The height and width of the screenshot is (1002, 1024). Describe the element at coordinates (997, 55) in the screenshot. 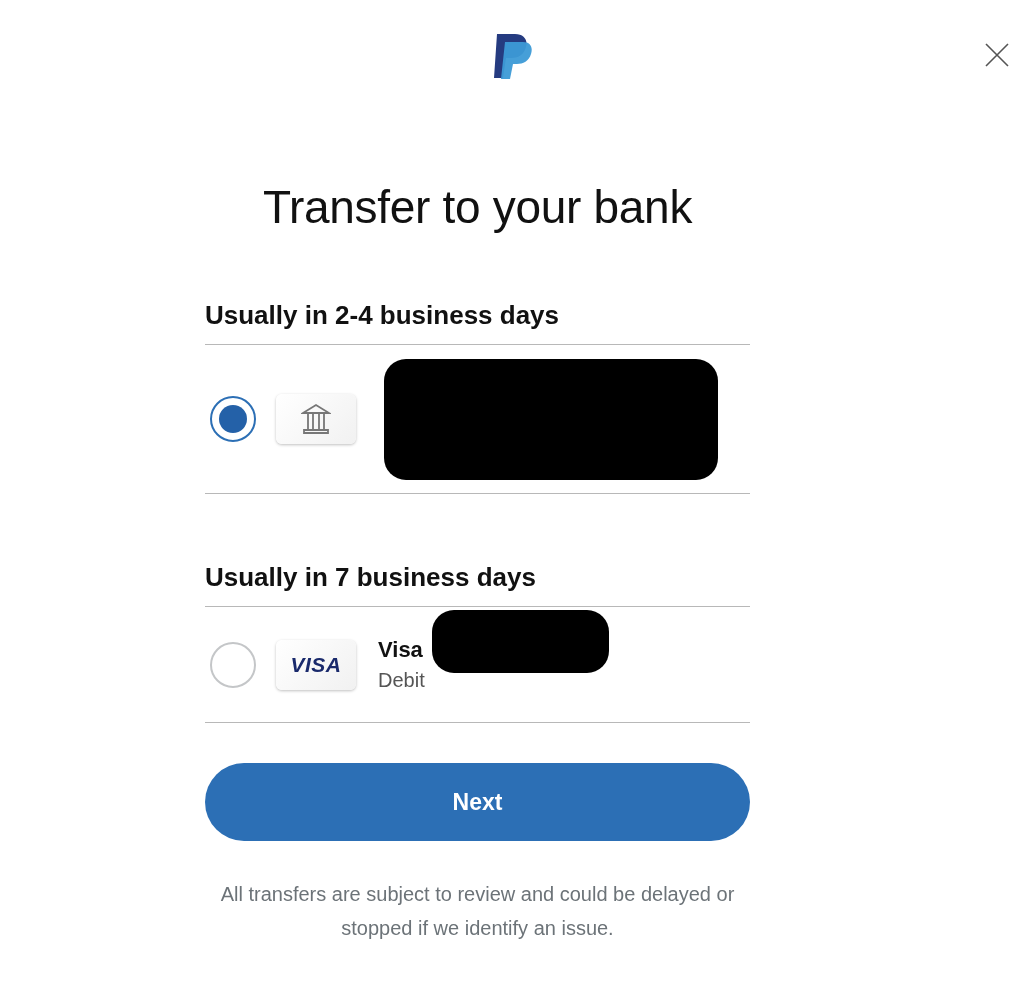

I see `close-button` at that location.